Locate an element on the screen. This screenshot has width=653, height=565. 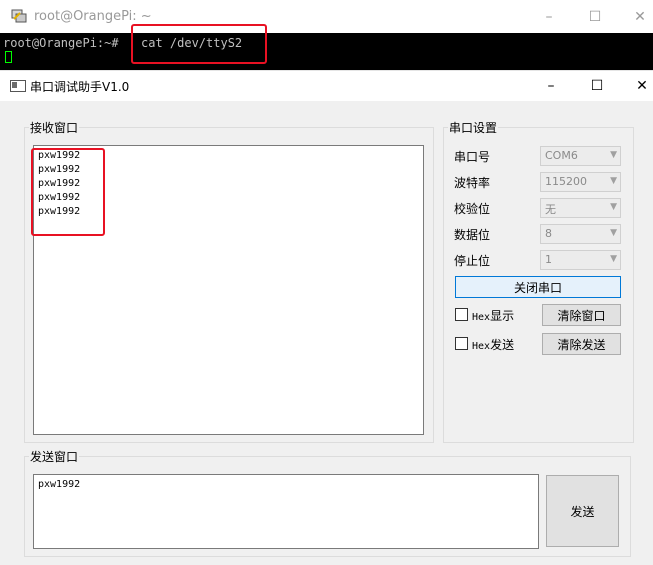
baud-label: 波特率 is located at coordinates (472, 183).